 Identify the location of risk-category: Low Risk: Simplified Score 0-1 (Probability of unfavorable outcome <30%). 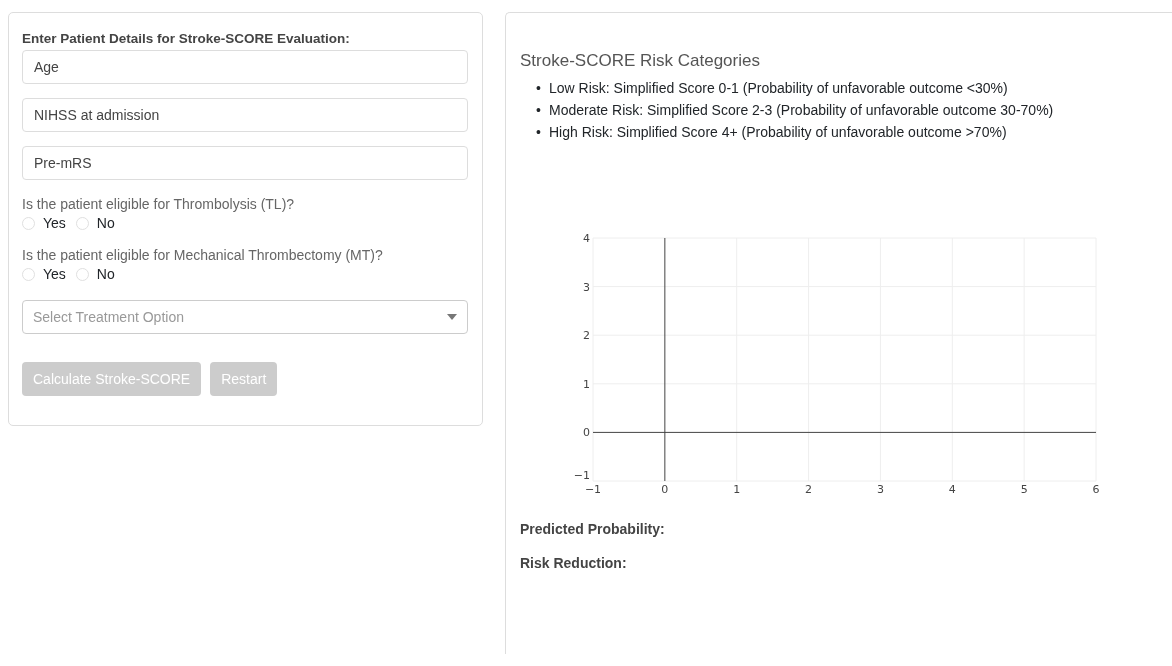
(778, 88).